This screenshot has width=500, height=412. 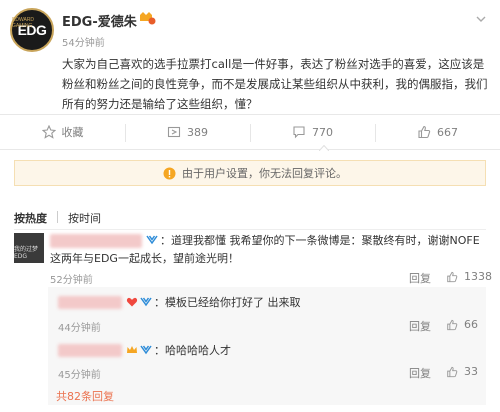 I want to click on commenter-avatar: 我的过梦EDG, so click(x=29, y=248).